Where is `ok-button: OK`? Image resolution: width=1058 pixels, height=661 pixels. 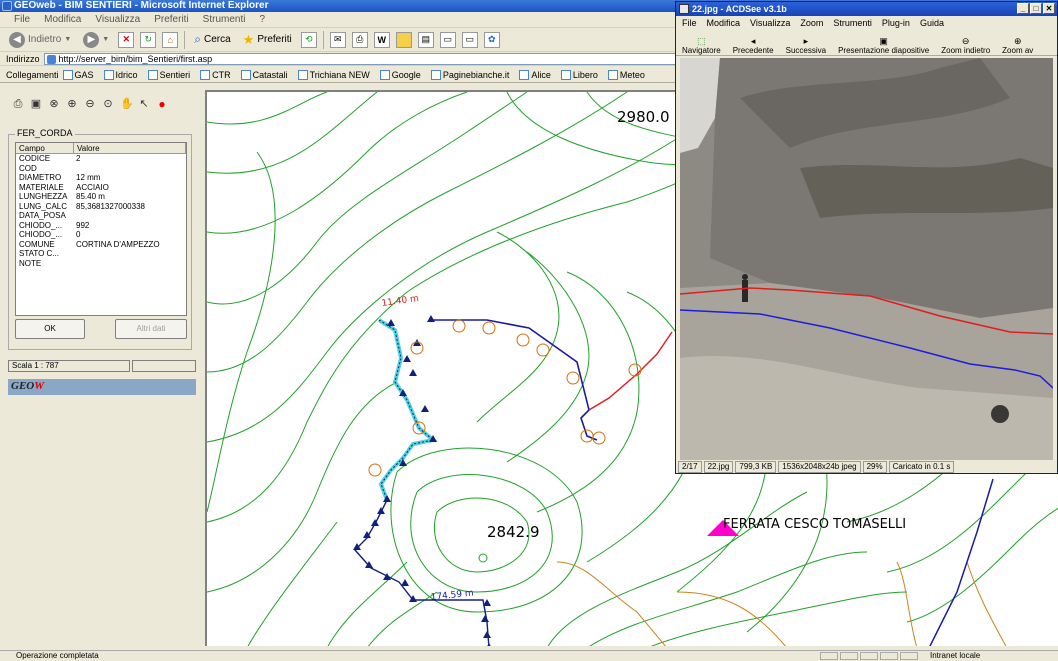
ok-button: OK is located at coordinates (50, 329).